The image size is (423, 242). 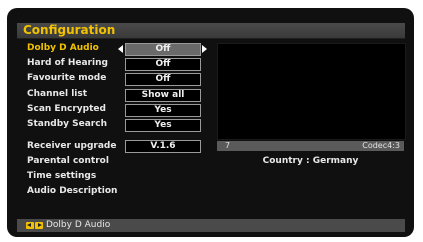 What do you see at coordinates (69, 30) in the screenshot?
I see `page-title: Configuration` at bounding box center [69, 30].